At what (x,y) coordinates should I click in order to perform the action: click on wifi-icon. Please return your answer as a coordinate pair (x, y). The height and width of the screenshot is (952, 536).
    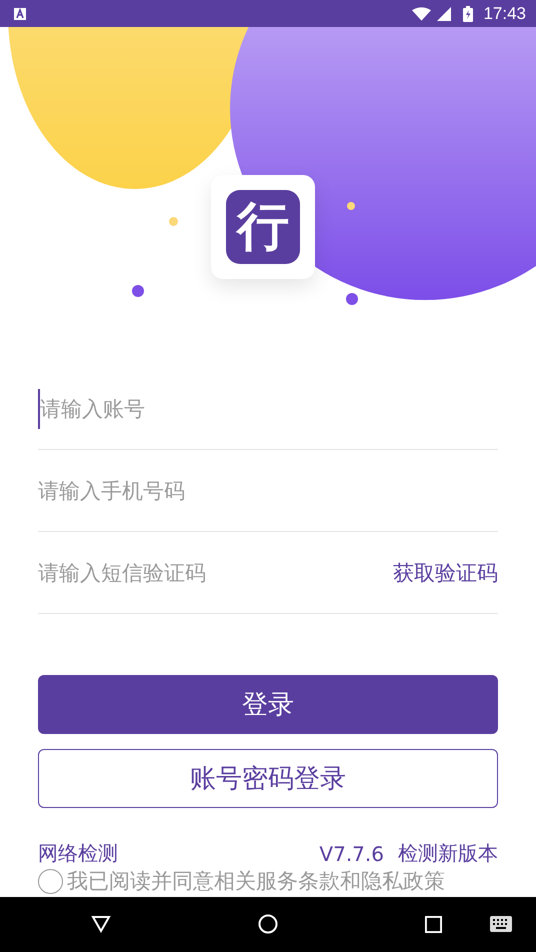
    Looking at the image, I should click on (422, 13).